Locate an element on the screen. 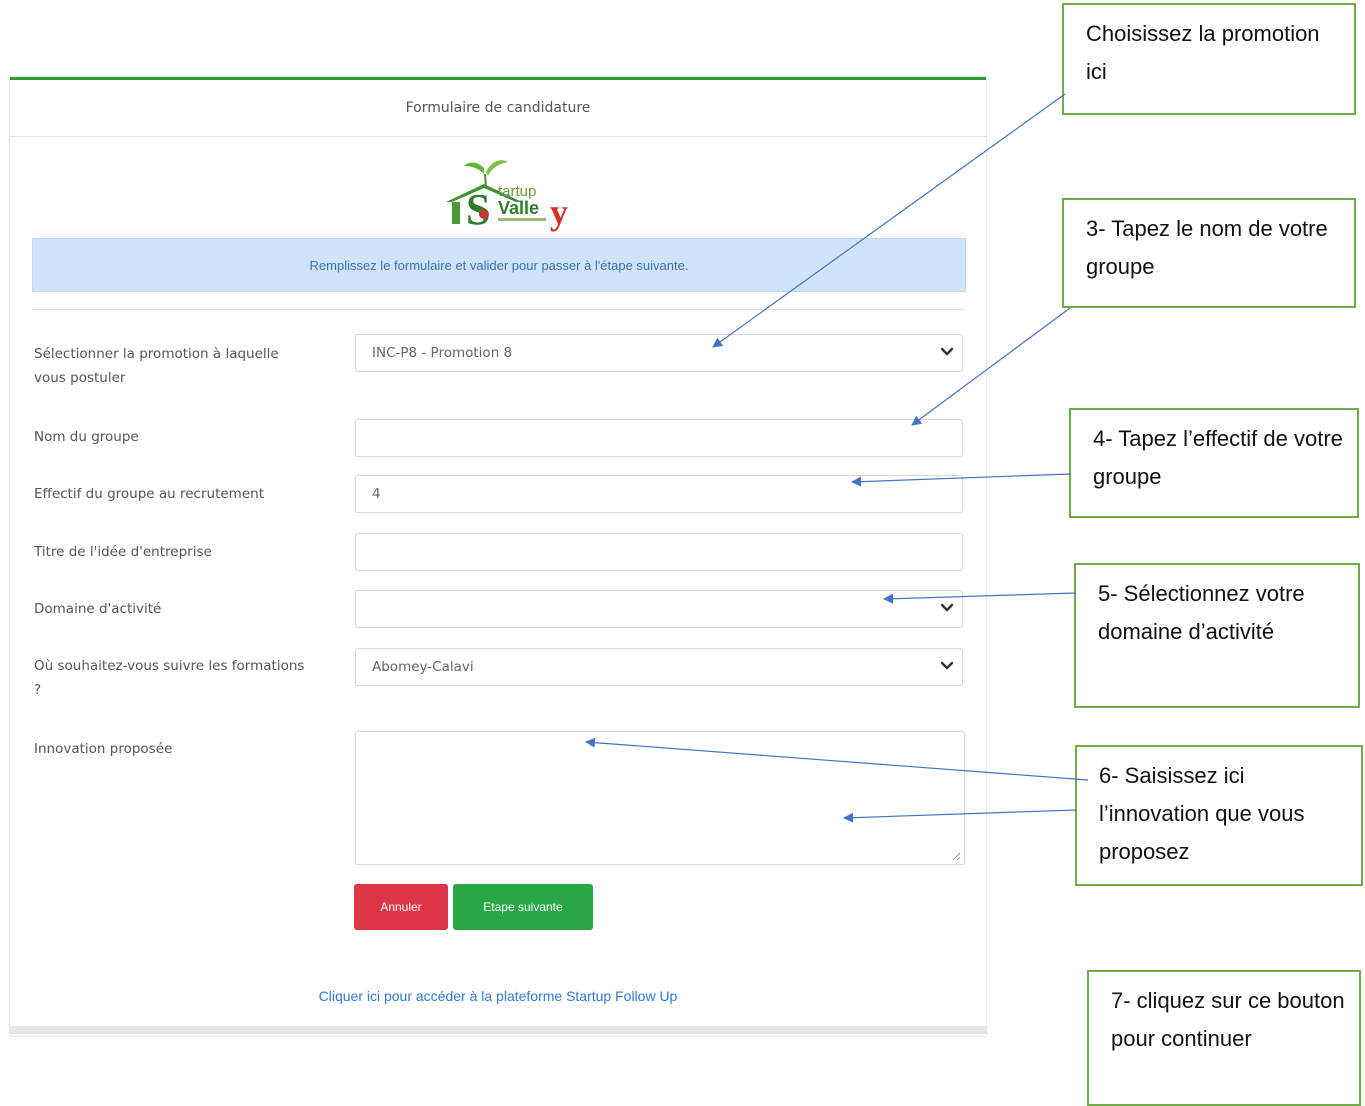 The height and width of the screenshot is (1106, 1365). logo-letter-y: y is located at coordinates (559, 212).